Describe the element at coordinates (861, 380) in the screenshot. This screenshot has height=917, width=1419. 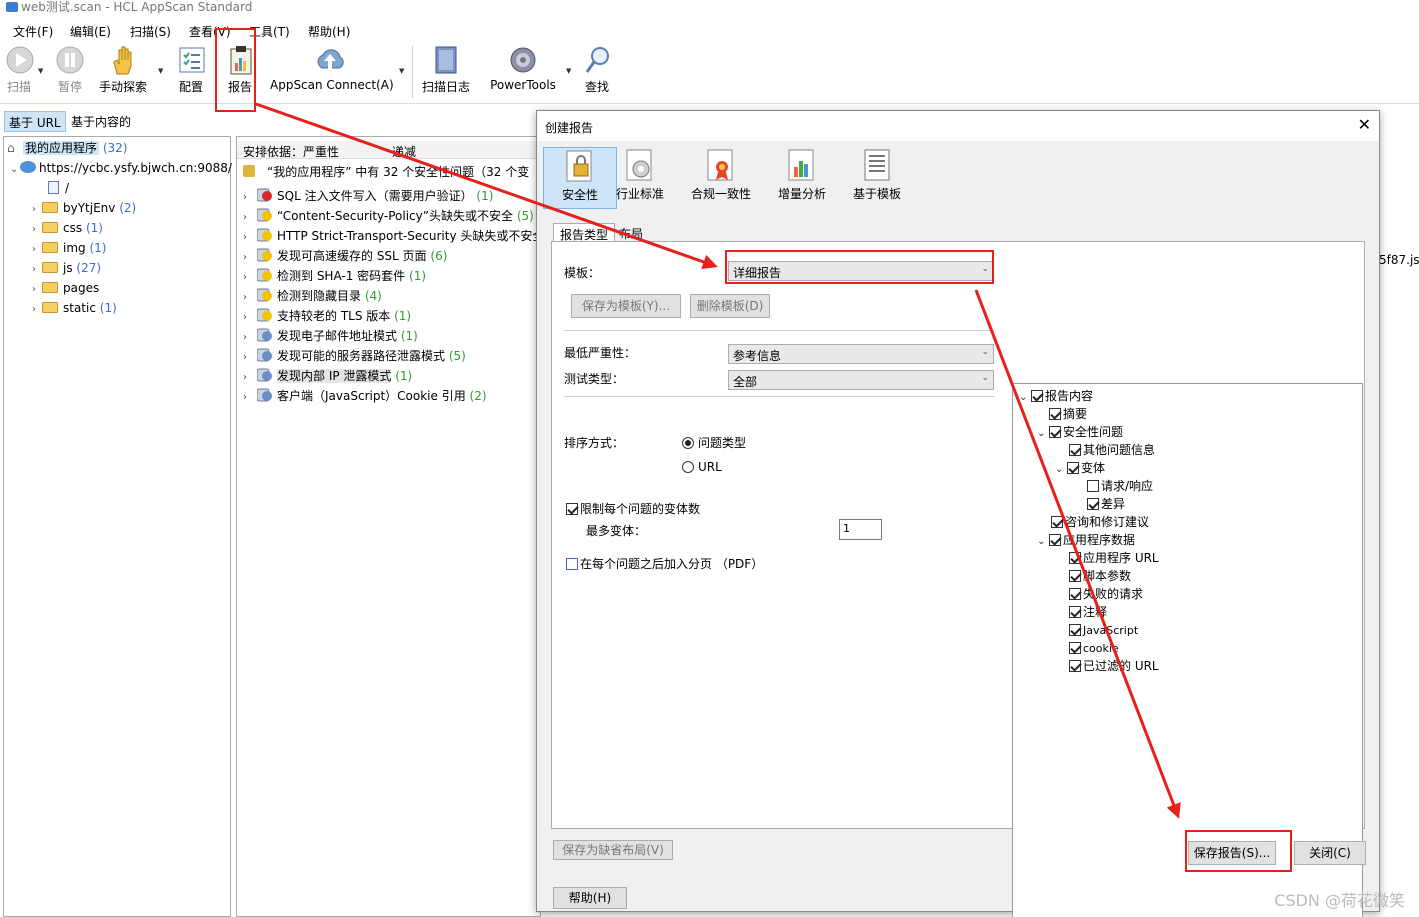
I see `test-type-select: 全部 ⌄` at that location.